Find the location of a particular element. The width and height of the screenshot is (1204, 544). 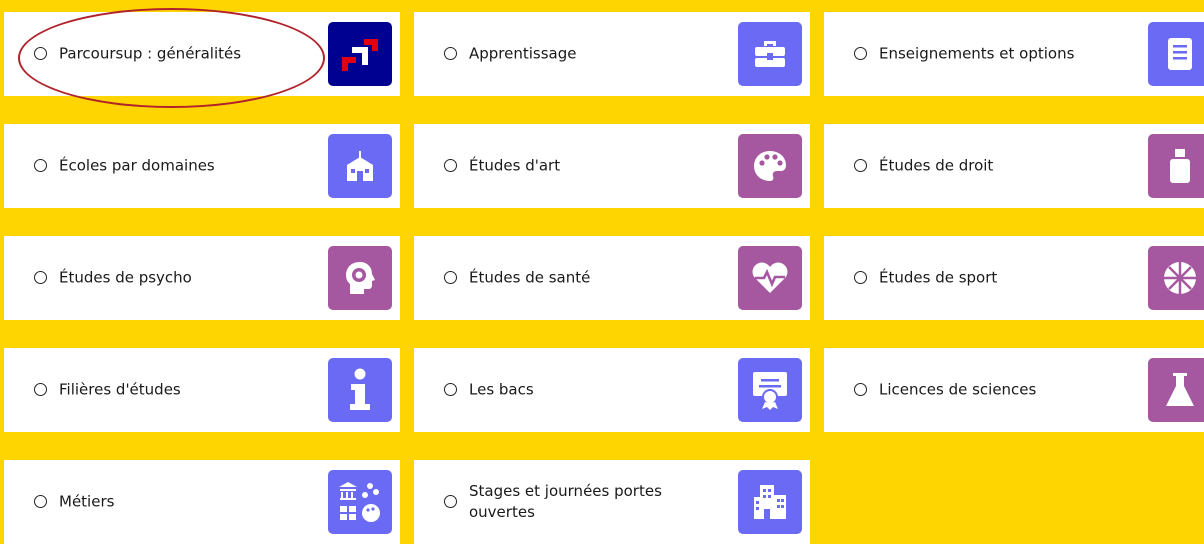

option-card-filieres: Filières d'études is located at coordinates (202, 390).